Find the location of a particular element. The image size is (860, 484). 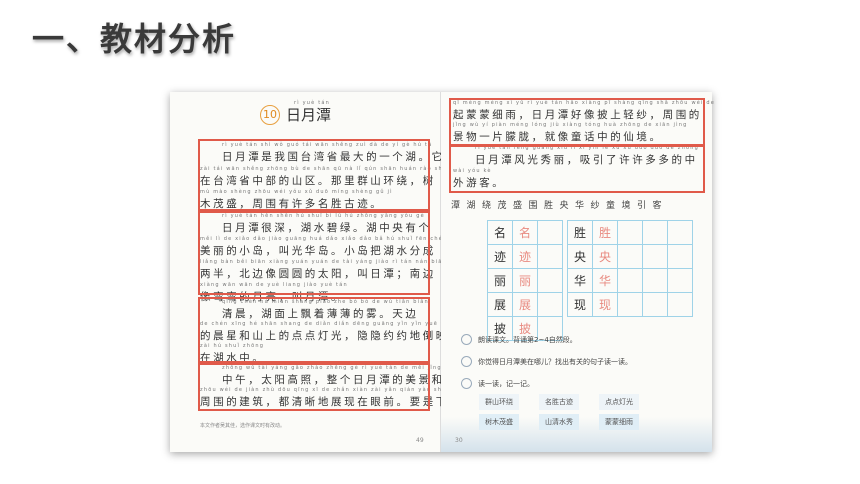

lesson-number-badge: 10 is located at coordinates (270, 114).